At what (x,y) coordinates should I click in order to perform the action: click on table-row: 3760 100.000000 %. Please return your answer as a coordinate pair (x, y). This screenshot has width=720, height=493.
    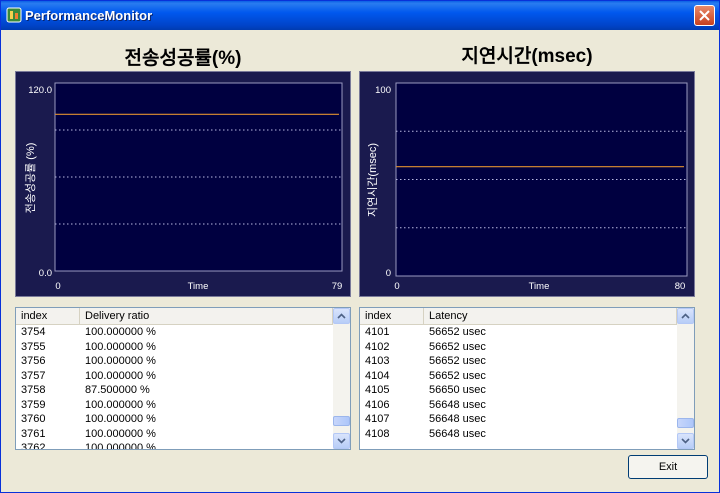
    Looking at the image, I should click on (174, 419).